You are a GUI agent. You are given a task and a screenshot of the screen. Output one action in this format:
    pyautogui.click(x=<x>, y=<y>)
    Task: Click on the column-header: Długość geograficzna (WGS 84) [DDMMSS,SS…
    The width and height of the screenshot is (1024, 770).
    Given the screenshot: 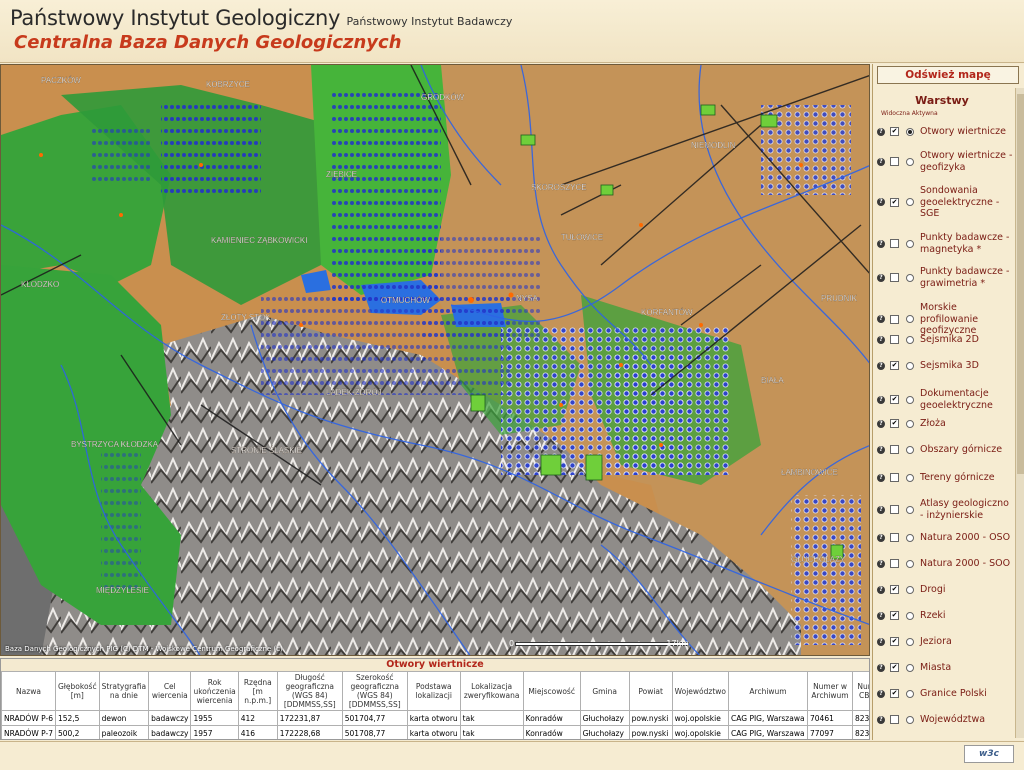 What is the action you would take?
    pyautogui.click(x=309, y=691)
    